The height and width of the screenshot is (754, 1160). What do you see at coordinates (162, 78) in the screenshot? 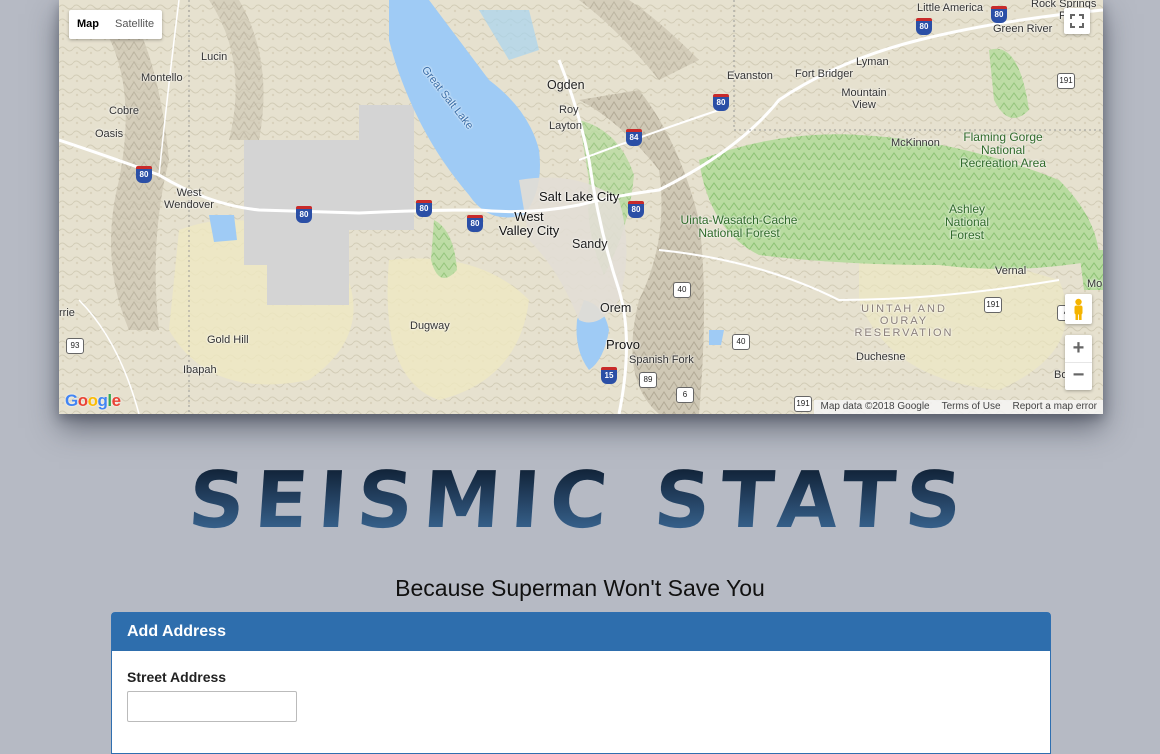
I see `city-label: Montello` at bounding box center [162, 78].